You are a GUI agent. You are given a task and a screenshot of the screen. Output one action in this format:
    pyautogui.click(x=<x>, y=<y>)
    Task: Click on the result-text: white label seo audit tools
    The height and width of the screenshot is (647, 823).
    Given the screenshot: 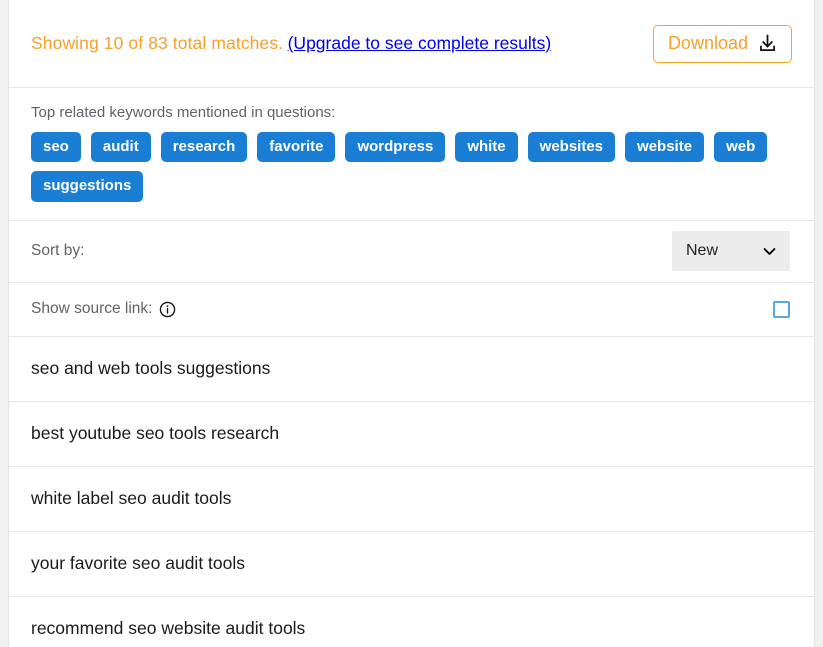 What is the action you would take?
    pyautogui.click(x=131, y=498)
    